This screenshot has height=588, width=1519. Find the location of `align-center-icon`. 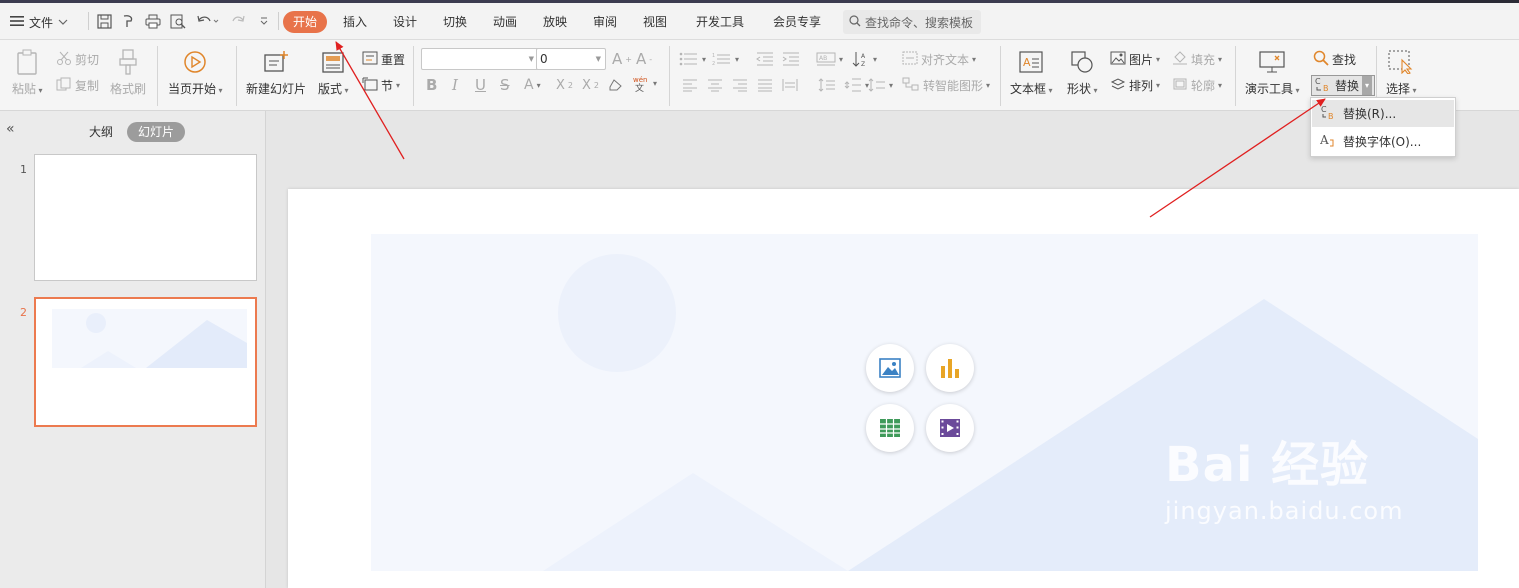

align-center-icon is located at coordinates (715, 85).